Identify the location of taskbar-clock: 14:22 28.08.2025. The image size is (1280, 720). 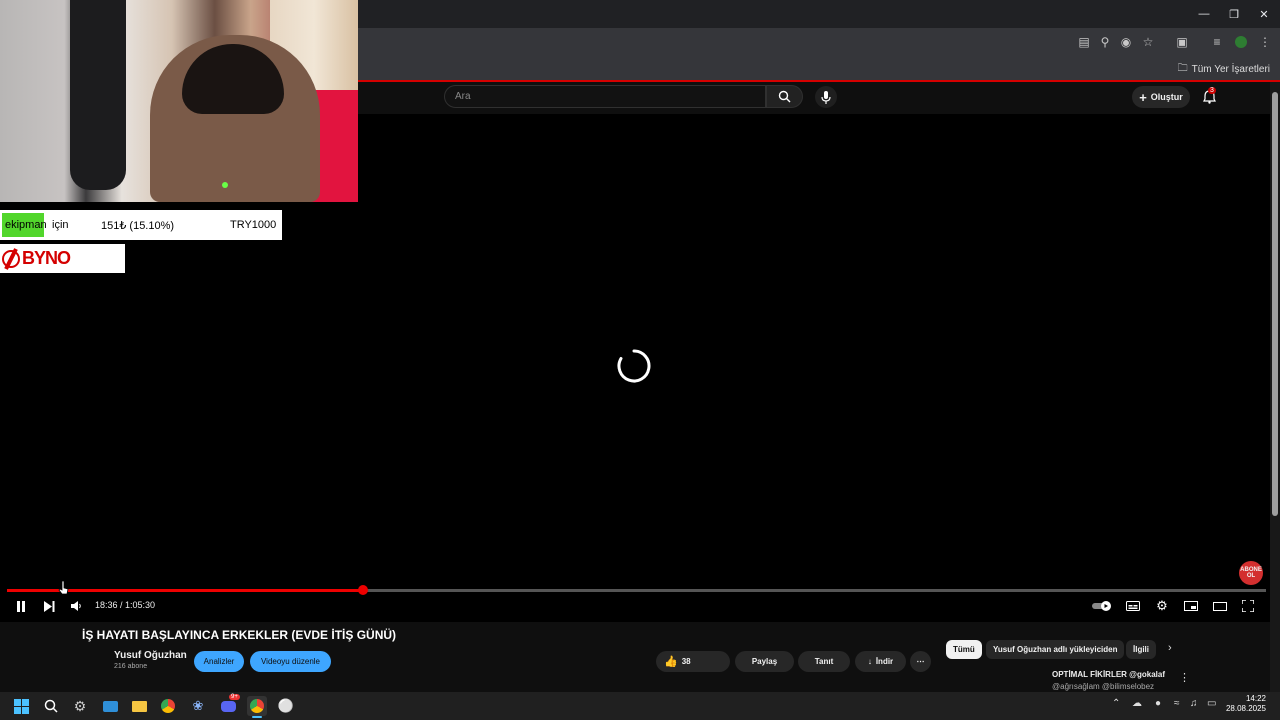
(1246, 704).